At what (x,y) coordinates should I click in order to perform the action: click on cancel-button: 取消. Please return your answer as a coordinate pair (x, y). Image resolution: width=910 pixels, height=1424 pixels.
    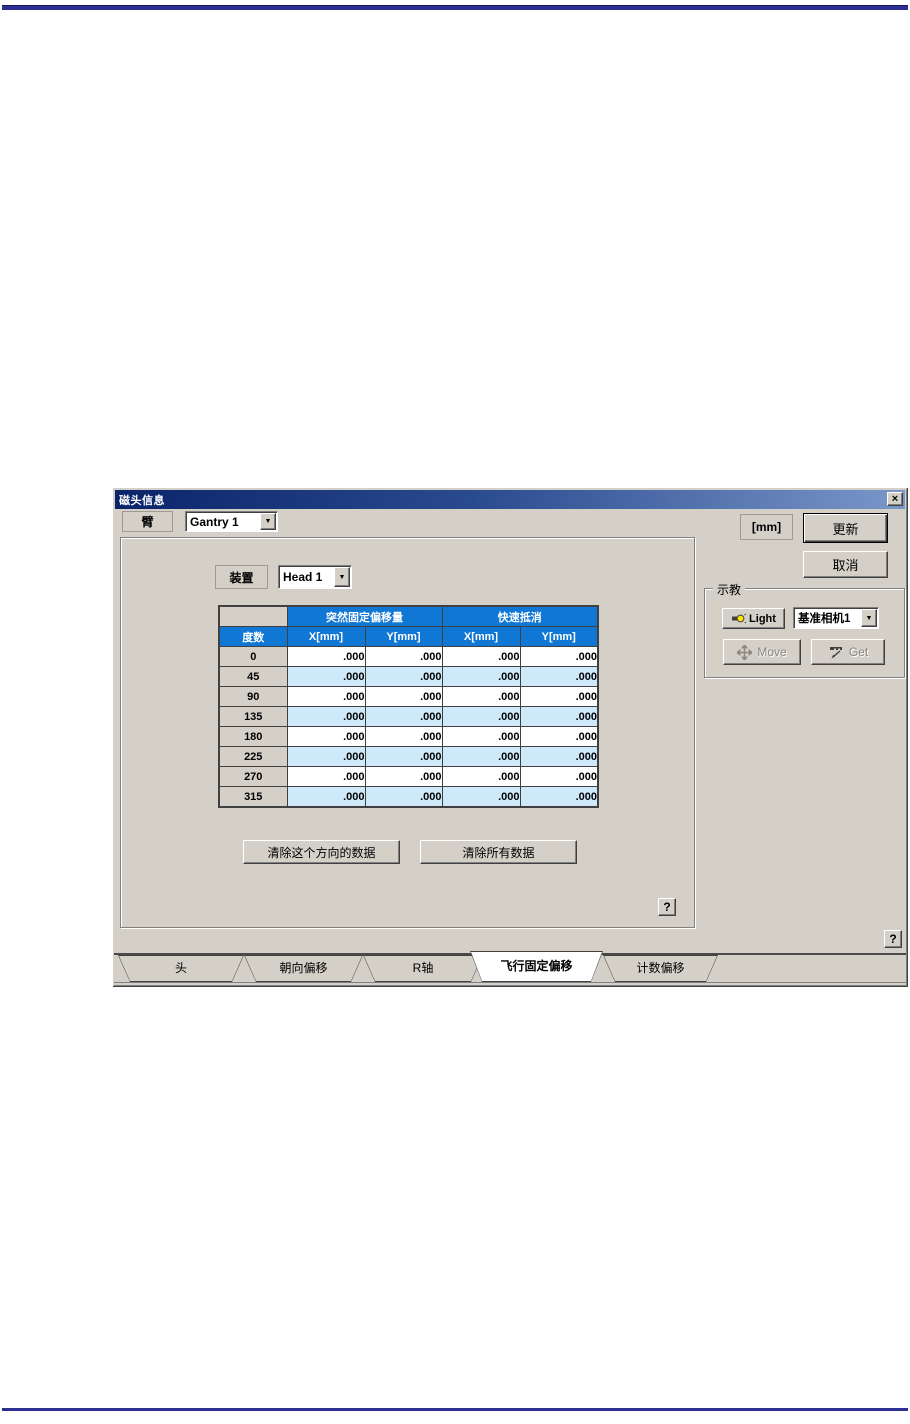
    Looking at the image, I should click on (845, 564).